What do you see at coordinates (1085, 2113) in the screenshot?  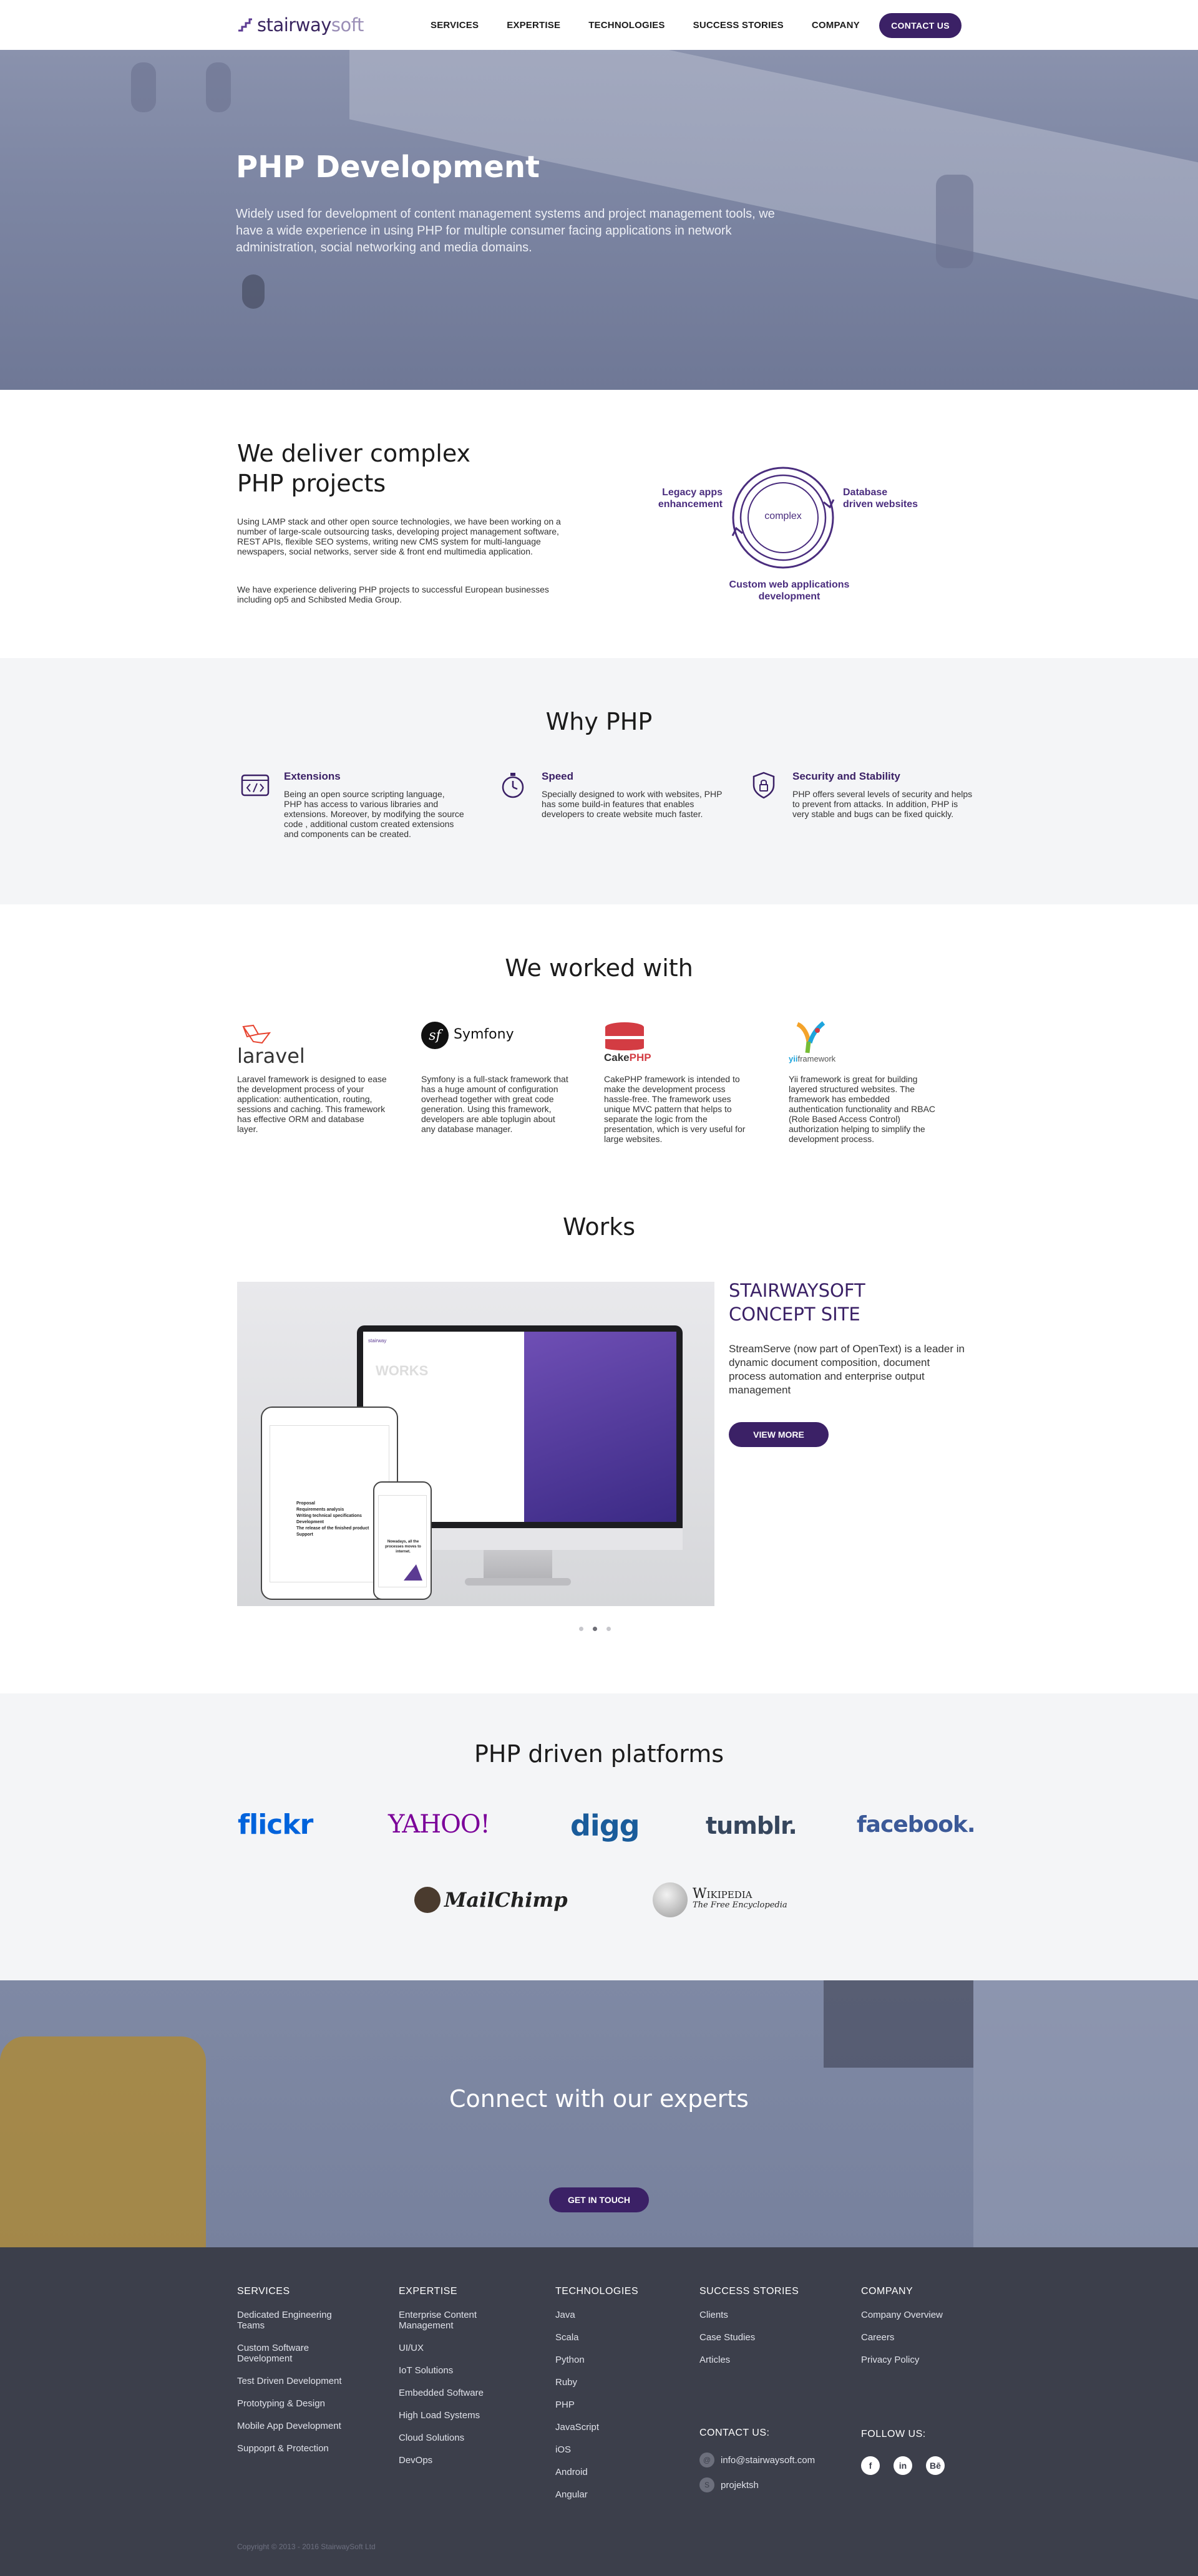 I see `background-window` at bounding box center [1085, 2113].